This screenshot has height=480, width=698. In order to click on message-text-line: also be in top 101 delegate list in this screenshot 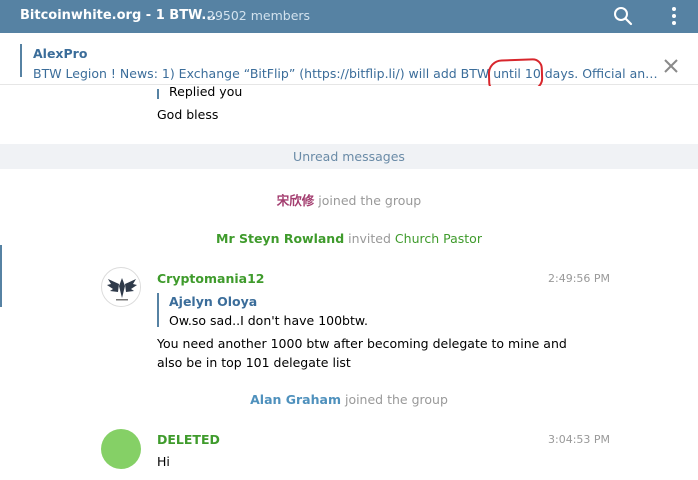, I will do `click(254, 362)`.